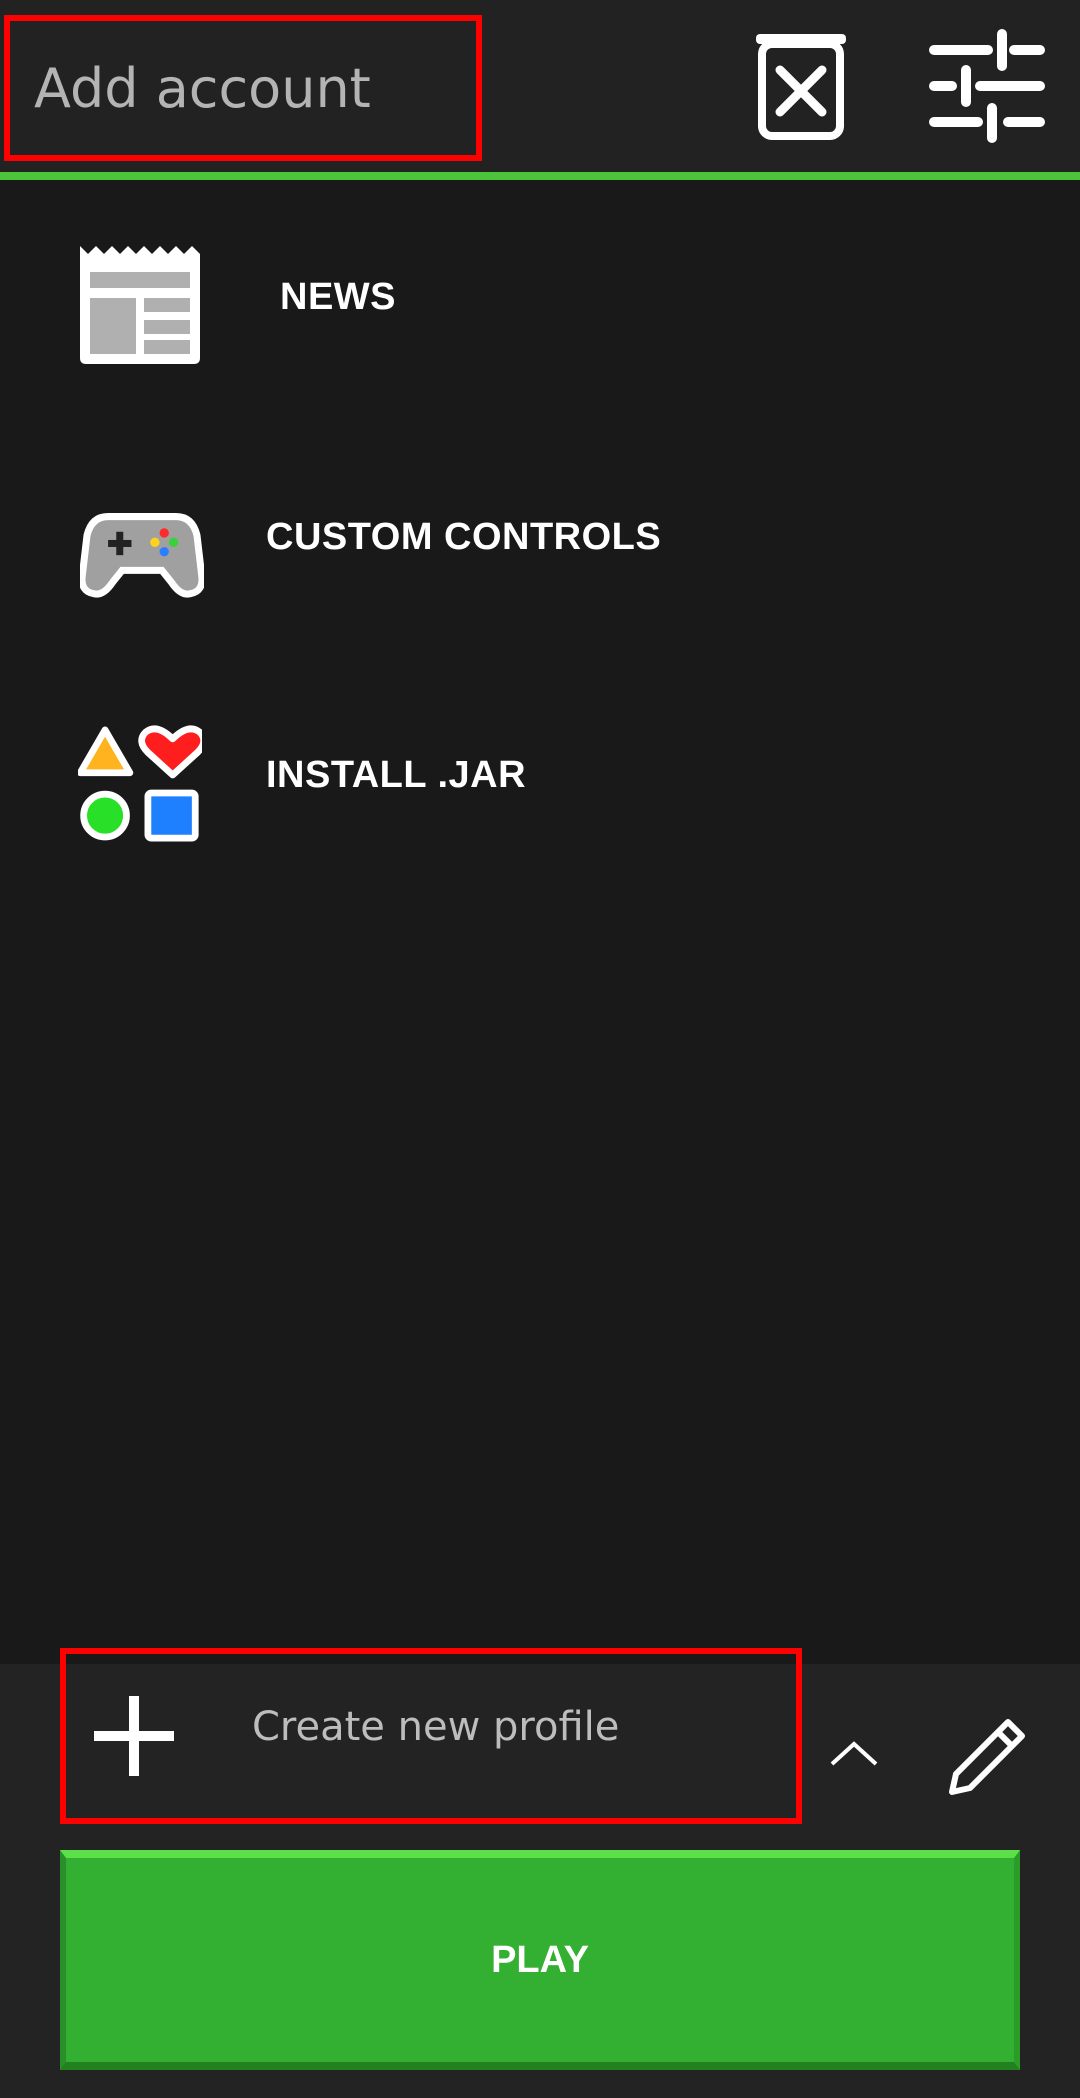 This screenshot has height=2098, width=1080. I want to click on expand-profiles-button, so click(854, 1753).